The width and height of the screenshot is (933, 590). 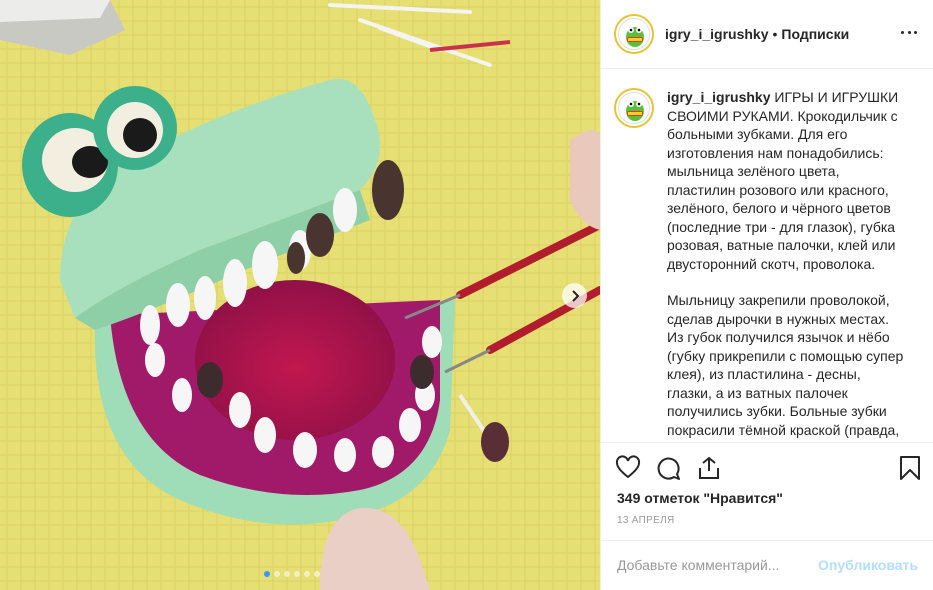 What do you see at coordinates (646, 520) in the screenshot?
I see `post-date: 13 апреля` at bounding box center [646, 520].